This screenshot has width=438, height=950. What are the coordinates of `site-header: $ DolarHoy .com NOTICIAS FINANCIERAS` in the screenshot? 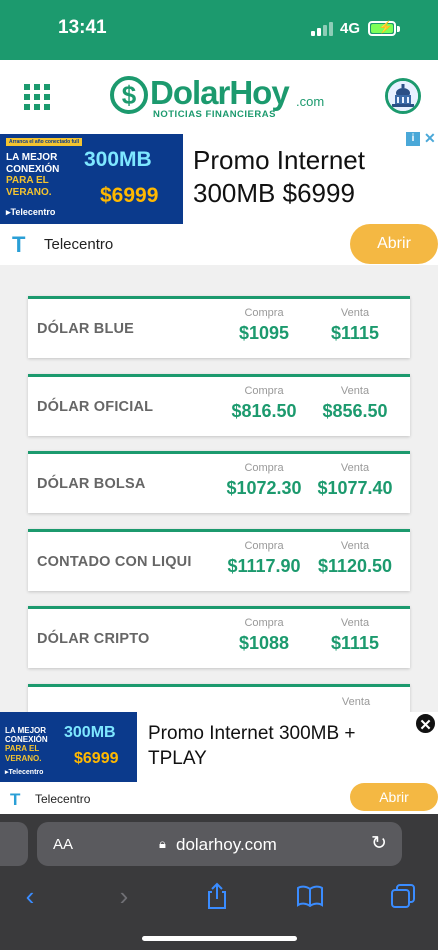 It's located at (219, 96).